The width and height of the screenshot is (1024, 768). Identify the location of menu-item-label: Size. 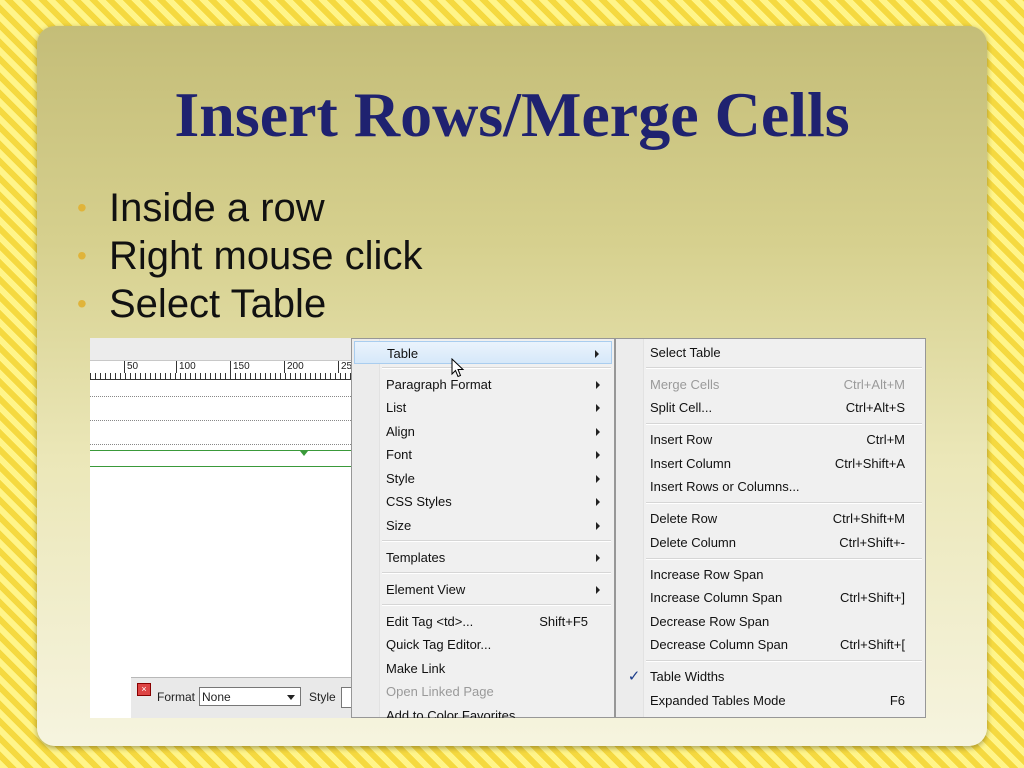
(399, 525).